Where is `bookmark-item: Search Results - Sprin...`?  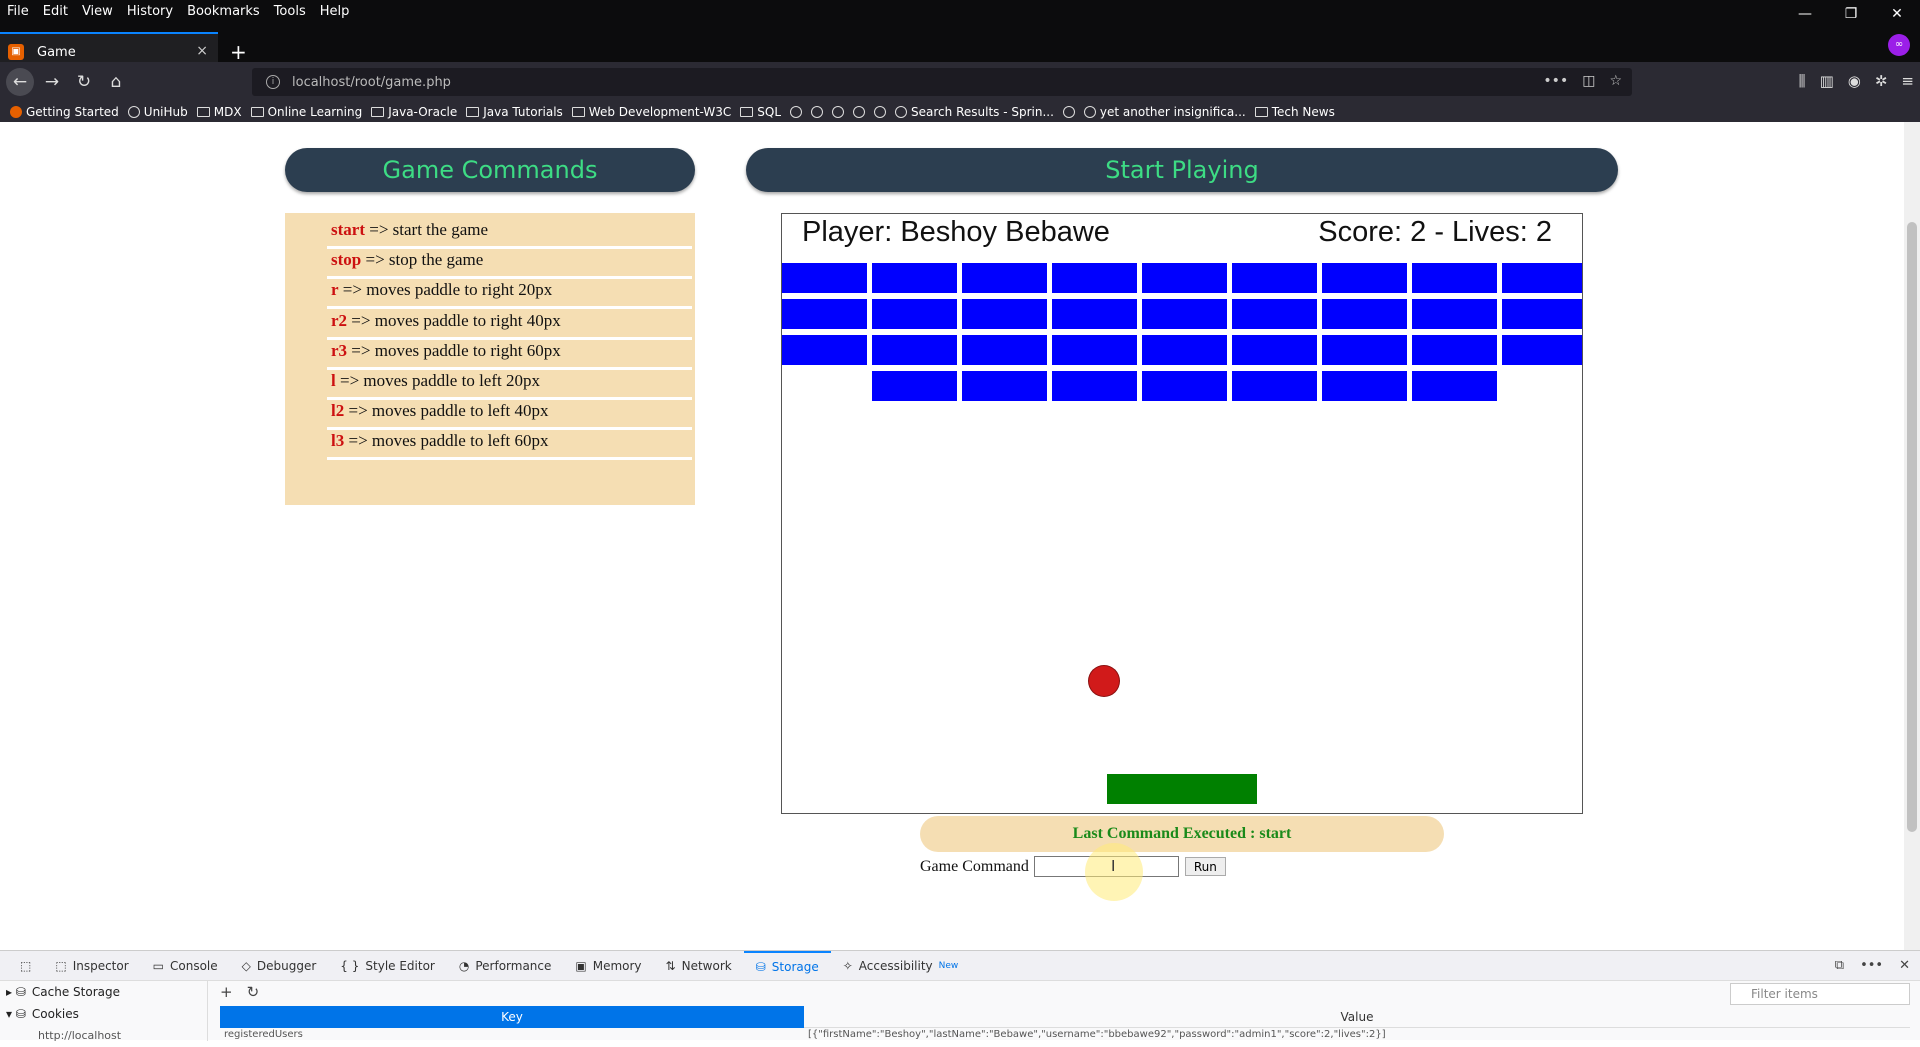
bookmark-item: Search Results - Sprin... is located at coordinates (974, 112).